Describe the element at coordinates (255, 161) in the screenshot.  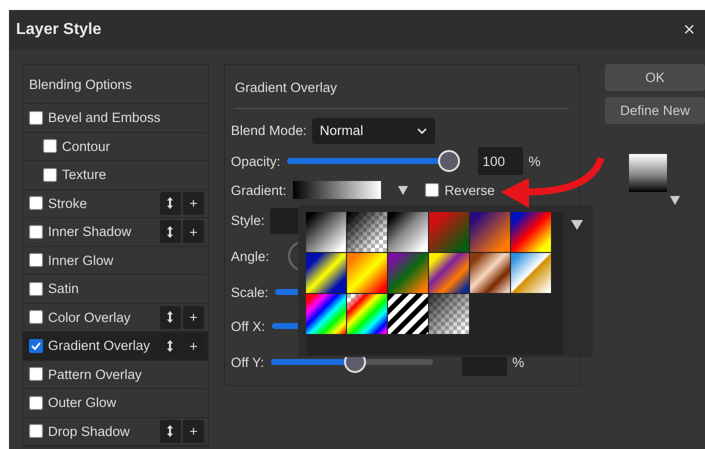
I see `field-label: Opacity:` at that location.